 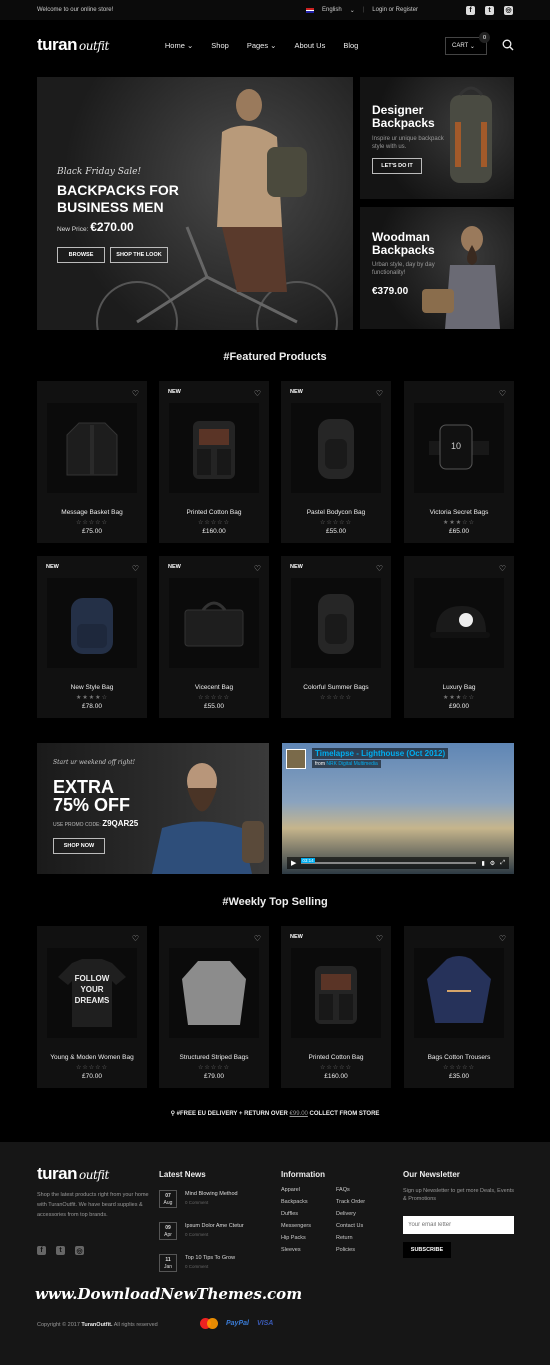 What do you see at coordinates (380, 753) in the screenshot?
I see `video-title: Timelapse - Lighthouse (Oct 2012)` at bounding box center [380, 753].